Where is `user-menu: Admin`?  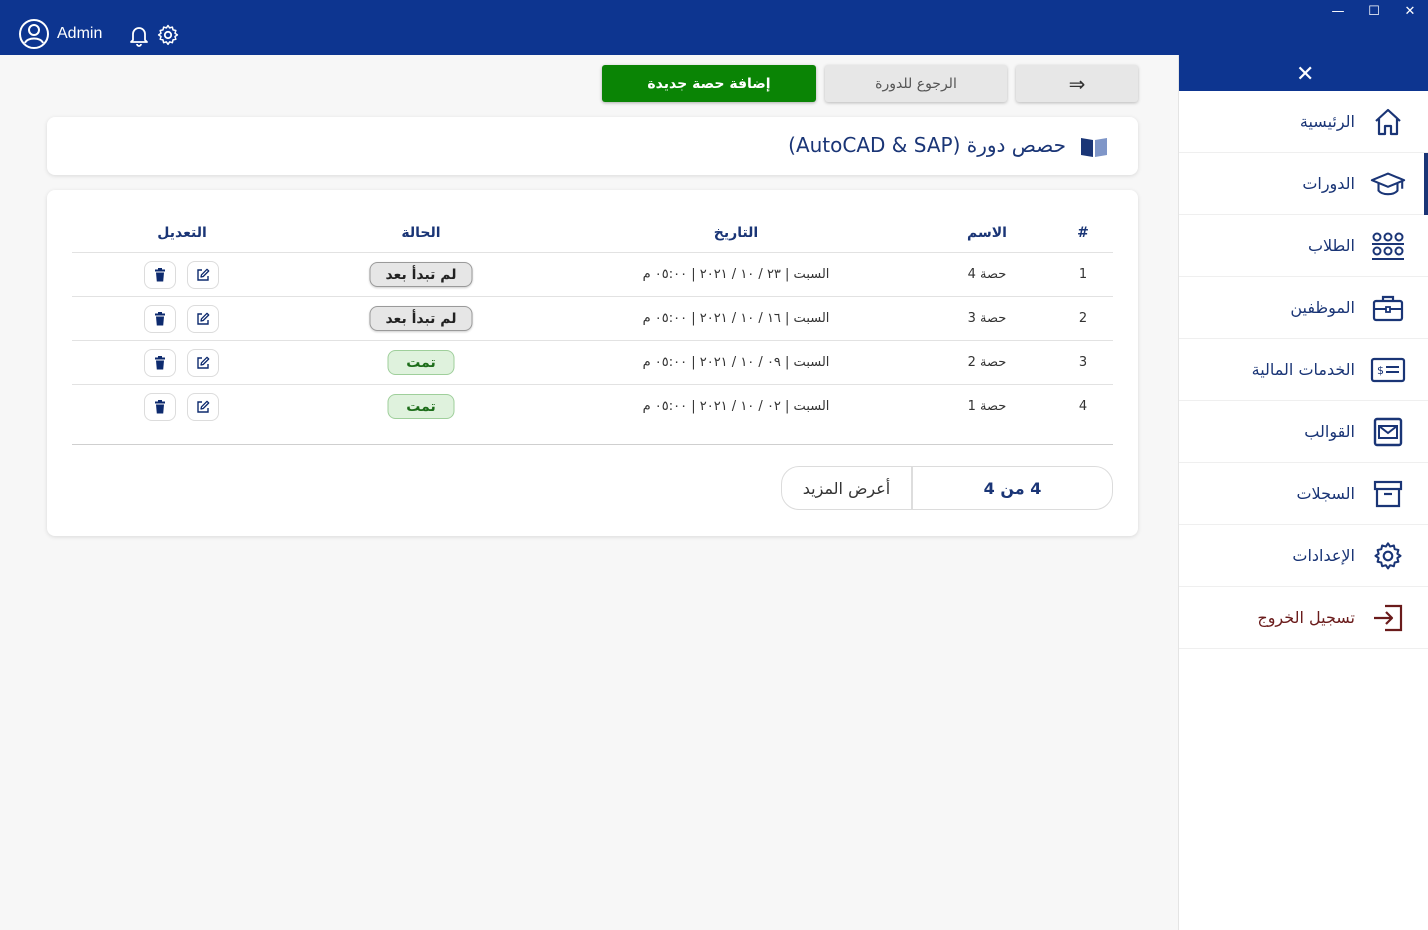
user-menu: Admin is located at coordinates (60, 34).